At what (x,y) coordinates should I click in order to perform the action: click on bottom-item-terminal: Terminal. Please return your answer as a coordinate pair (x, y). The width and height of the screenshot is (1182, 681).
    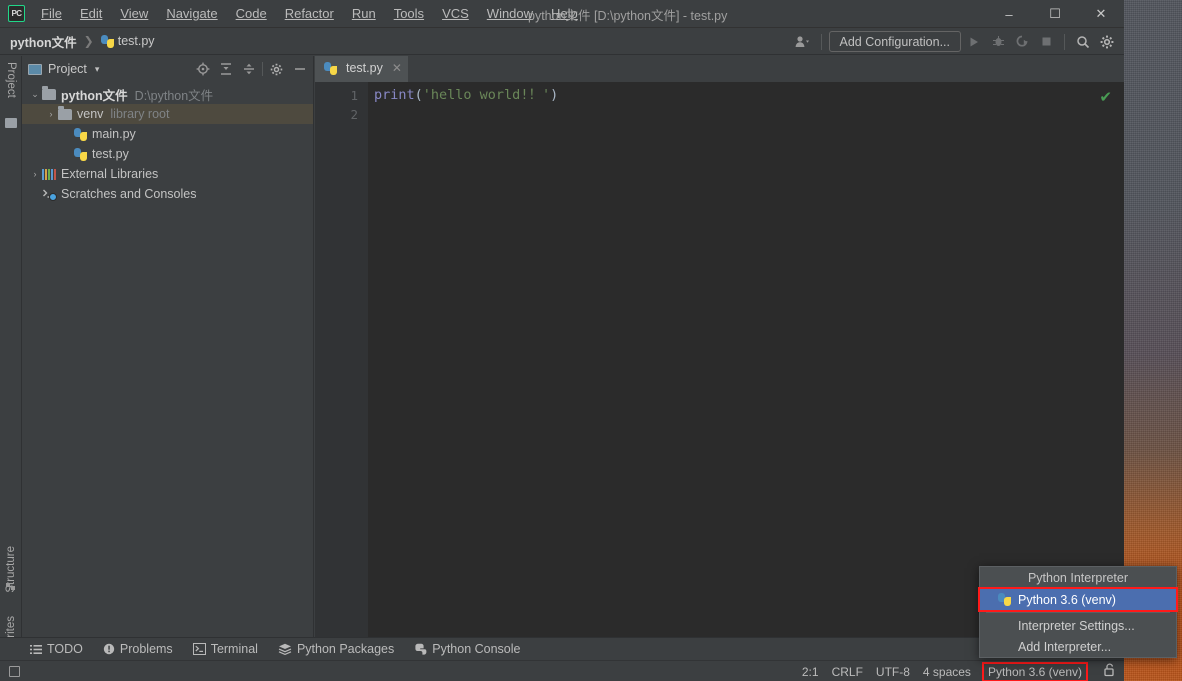
    Looking at the image, I should click on (225, 649).